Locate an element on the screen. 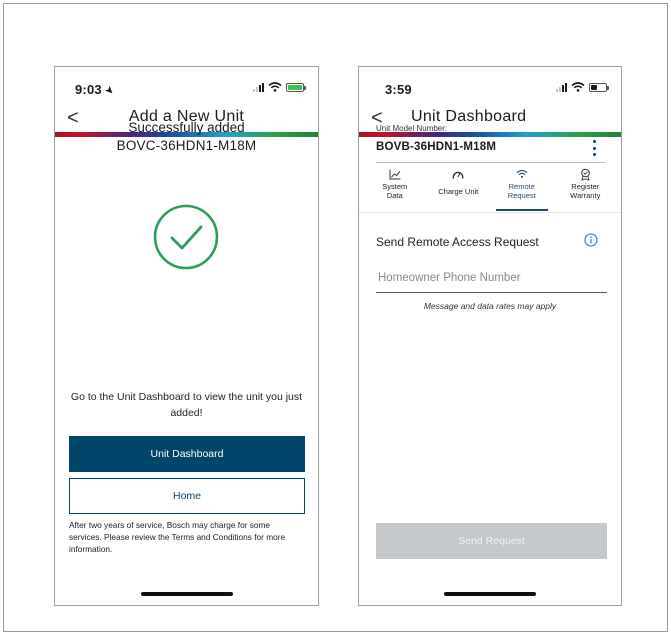 Image resolution: width=671 pixels, height=635 pixels. tab-label: Remote Request is located at coordinates (521, 191).